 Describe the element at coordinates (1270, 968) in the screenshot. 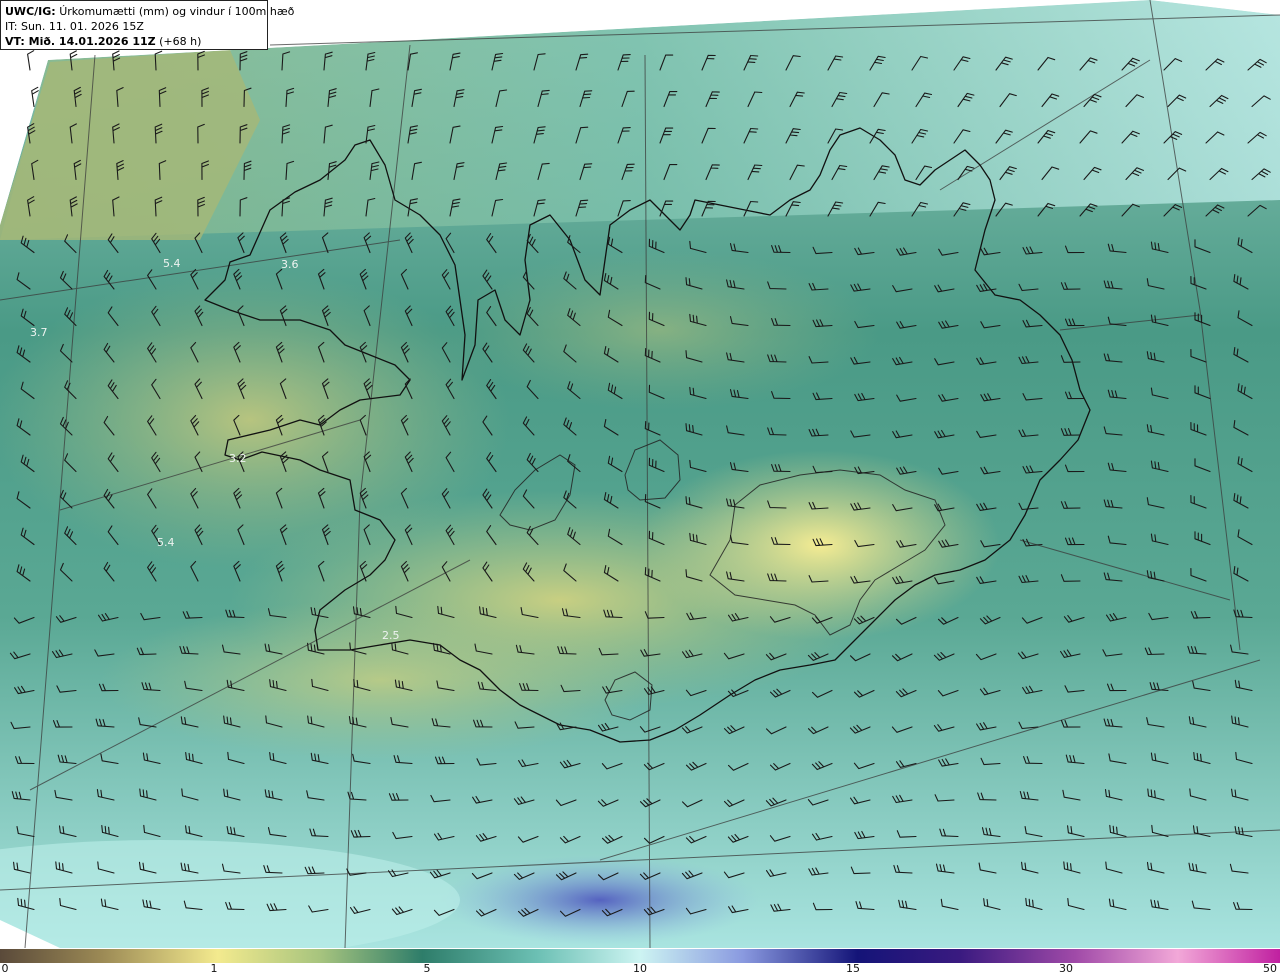

I see `colorbar-tick: 50` at that location.